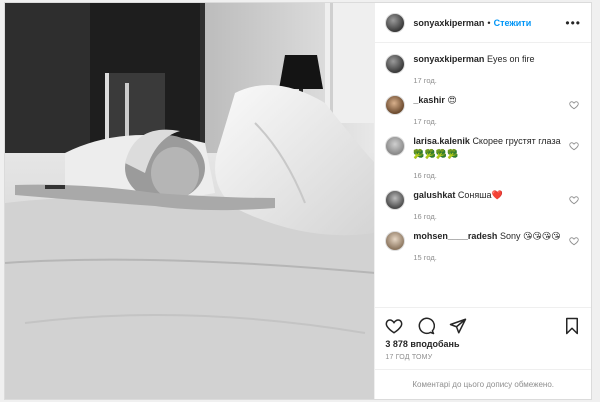 The width and height of the screenshot is (600, 402). What do you see at coordinates (483, 360) in the screenshot?
I see `post-timestamp: 17 ГОД ТОМУ` at bounding box center [483, 360].